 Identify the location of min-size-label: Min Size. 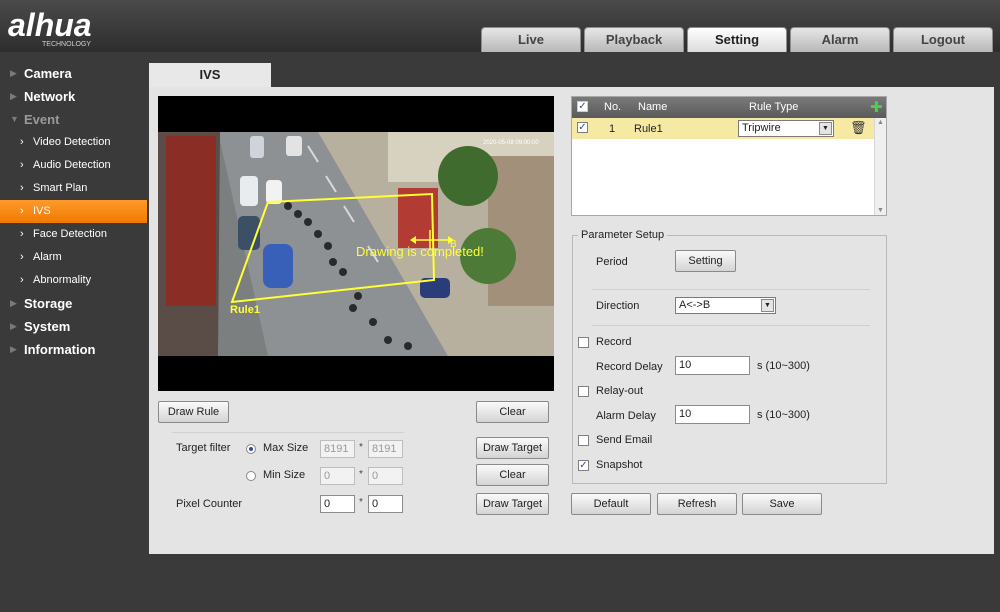
(284, 475).